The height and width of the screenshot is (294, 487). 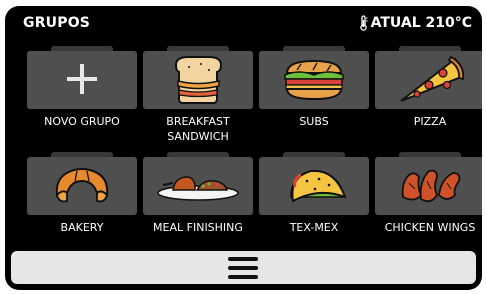 I want to click on header: GRUPOS ATUAL 210°C, so click(x=243, y=23).